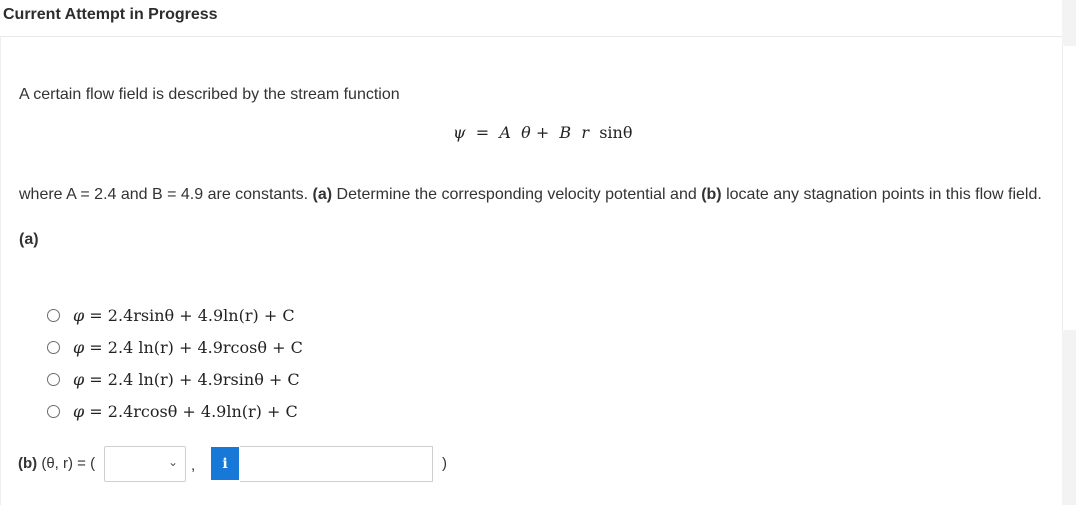 The image size is (1076, 505). Describe the element at coordinates (28, 463) in the screenshot. I see `part-b-marker: (b)` at that location.